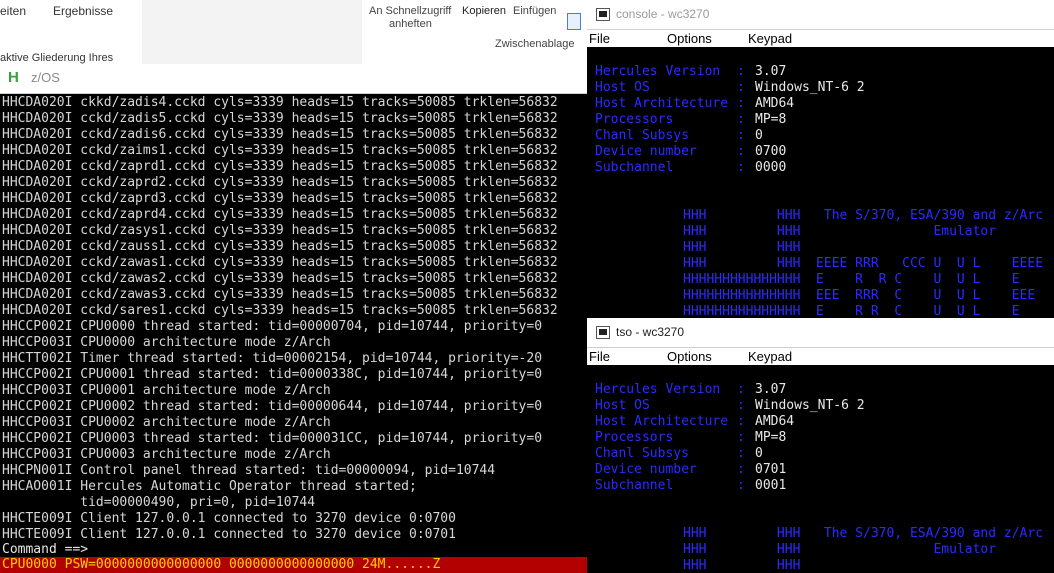  Describe the element at coordinates (534, 11) in the screenshot. I see `paste-button: Einfügen` at that location.